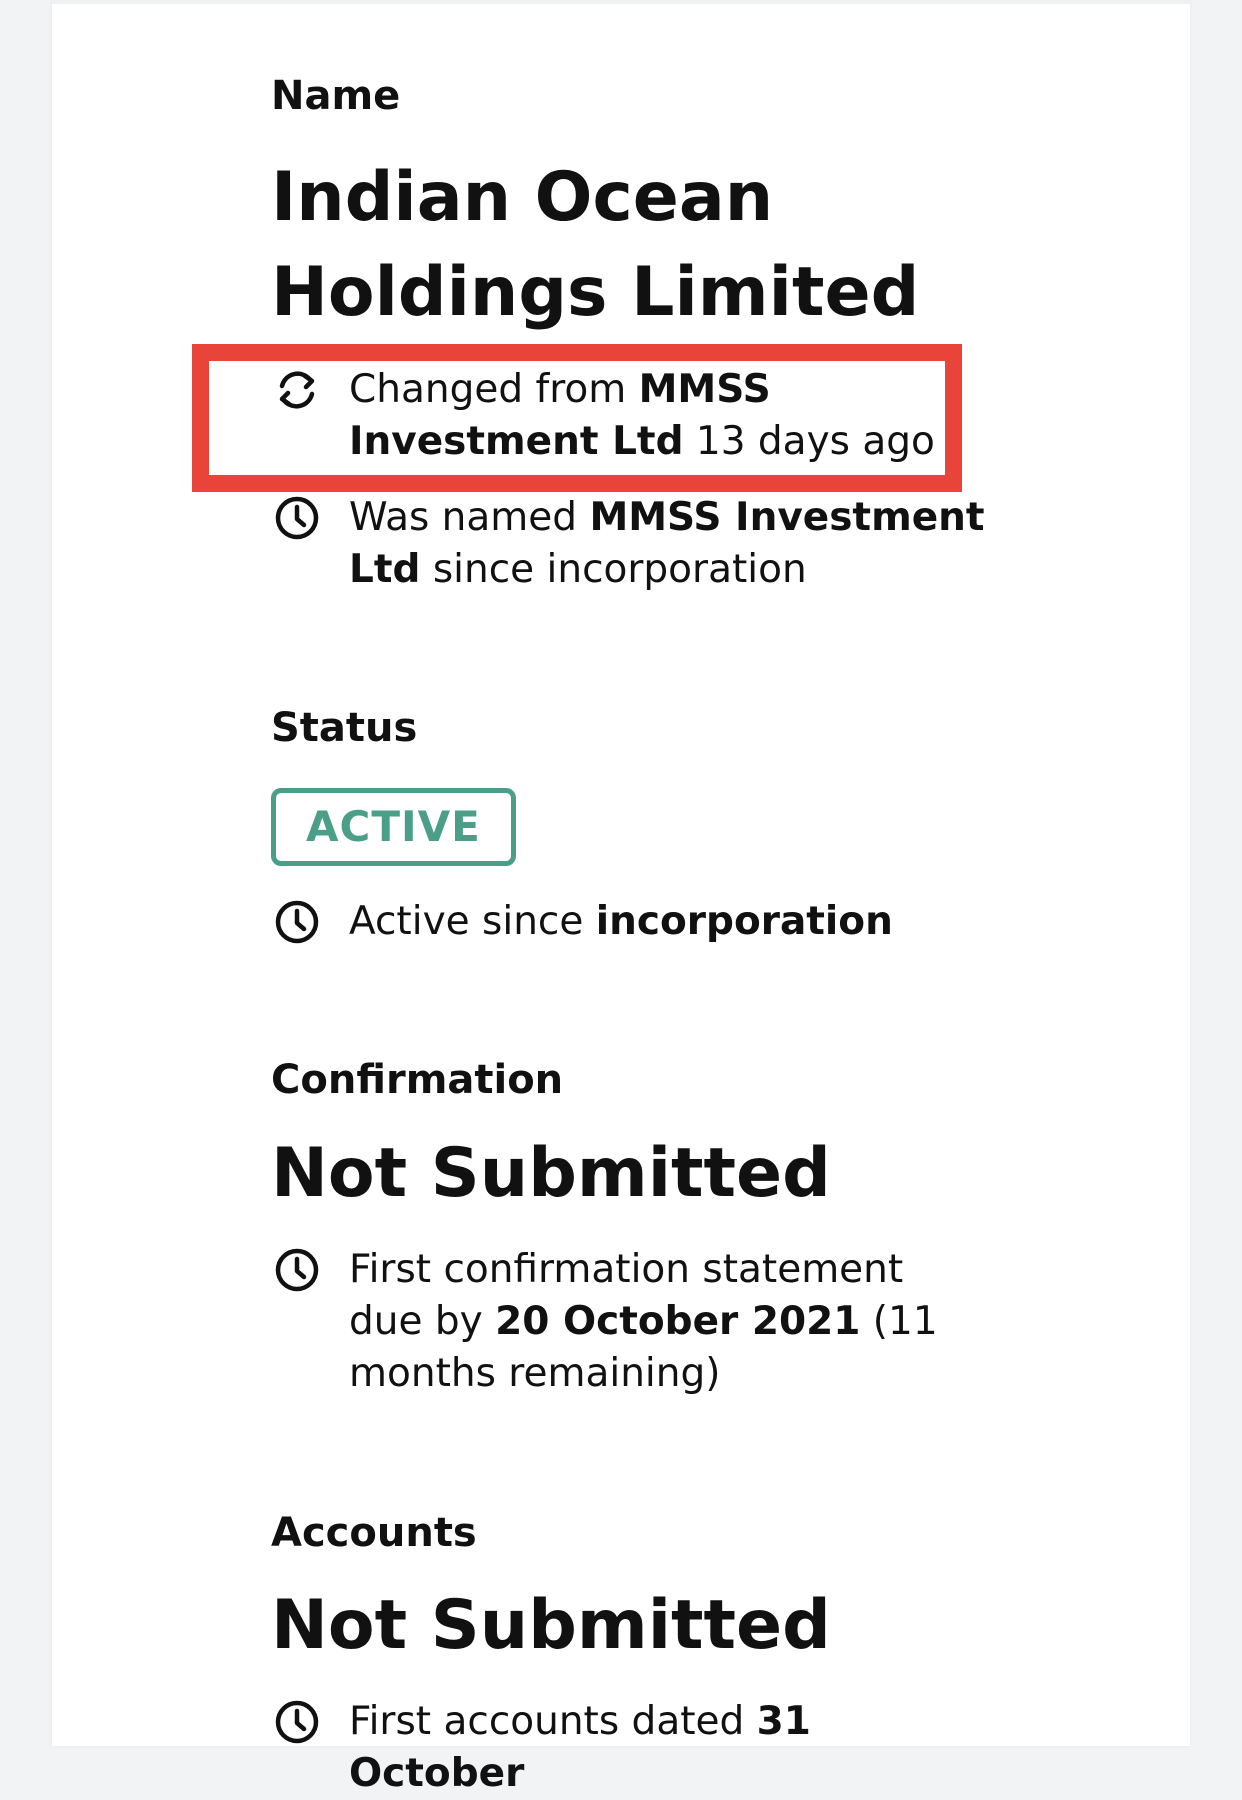  What do you see at coordinates (393, 827) in the screenshot?
I see `status-badge: ACTIVE` at bounding box center [393, 827].